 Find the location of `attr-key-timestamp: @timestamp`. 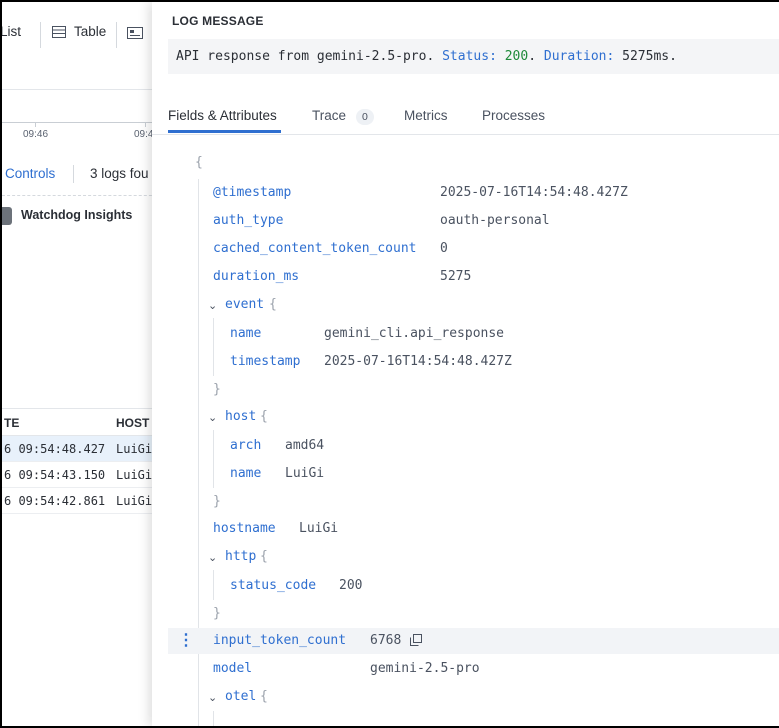

attr-key-timestamp: @timestamp is located at coordinates (252, 192).